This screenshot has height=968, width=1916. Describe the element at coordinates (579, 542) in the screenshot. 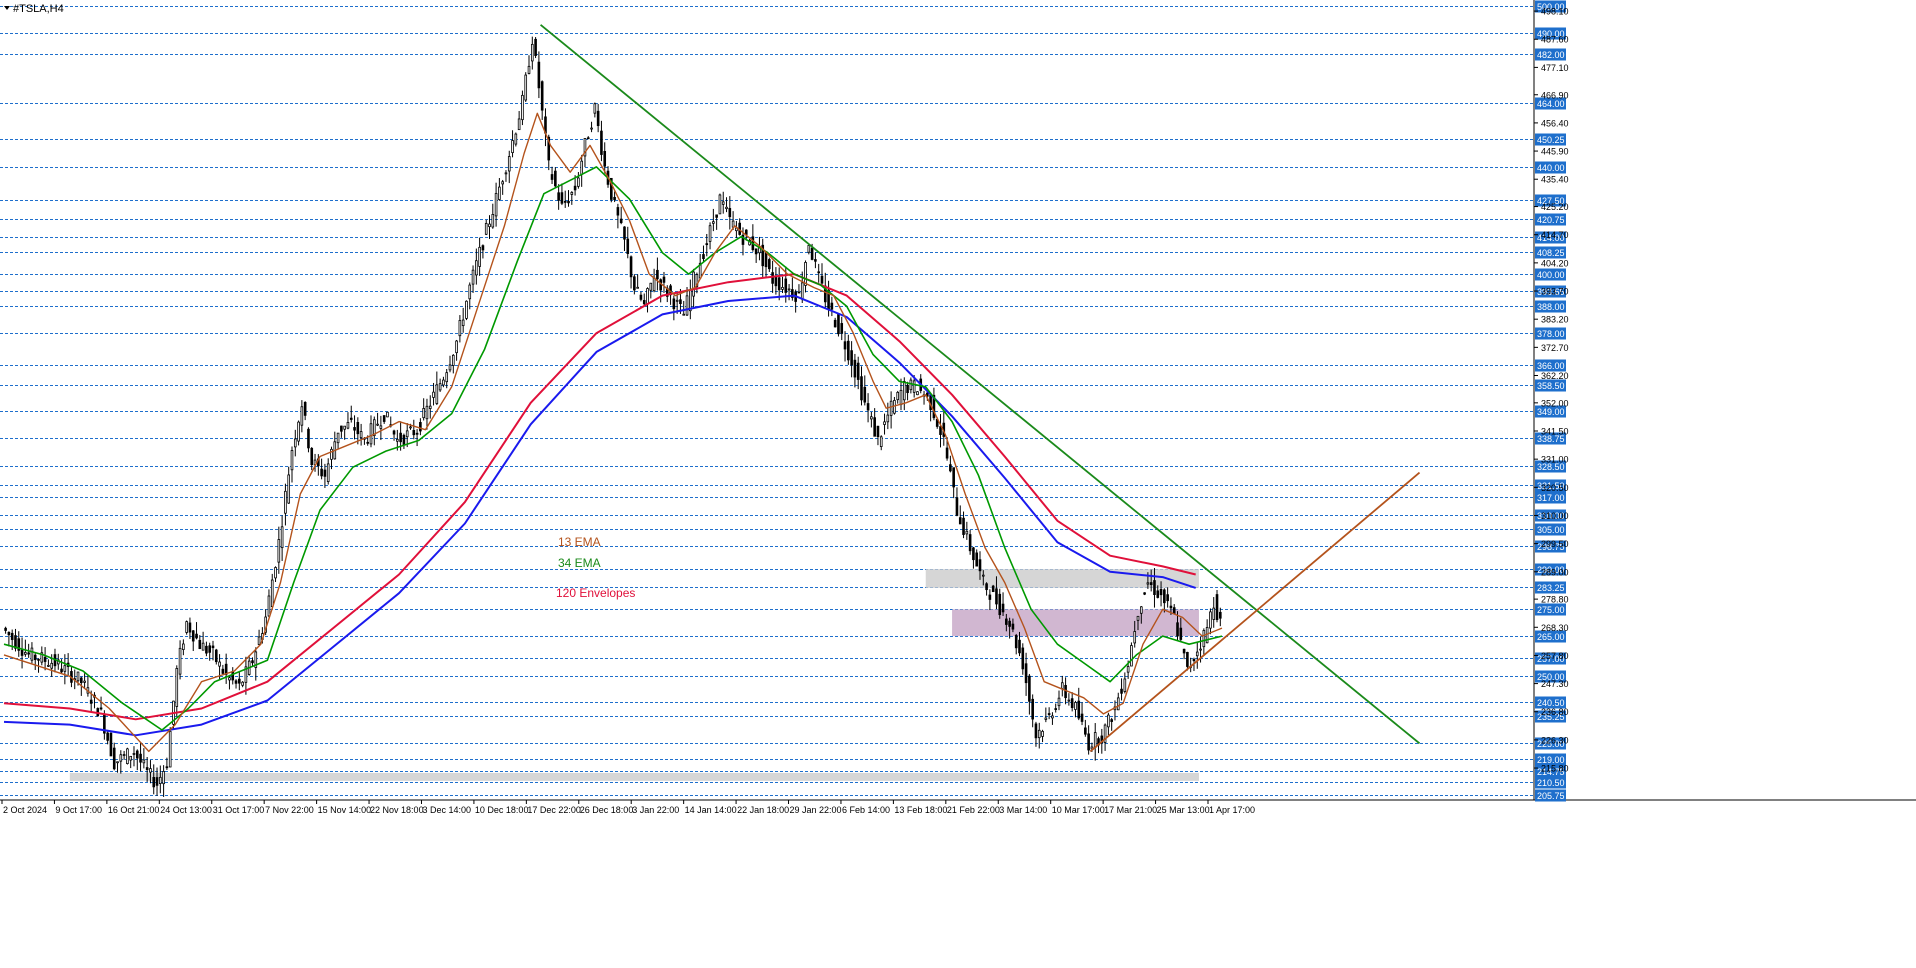

I see `legend-13-ema: 13 EMA` at that location.